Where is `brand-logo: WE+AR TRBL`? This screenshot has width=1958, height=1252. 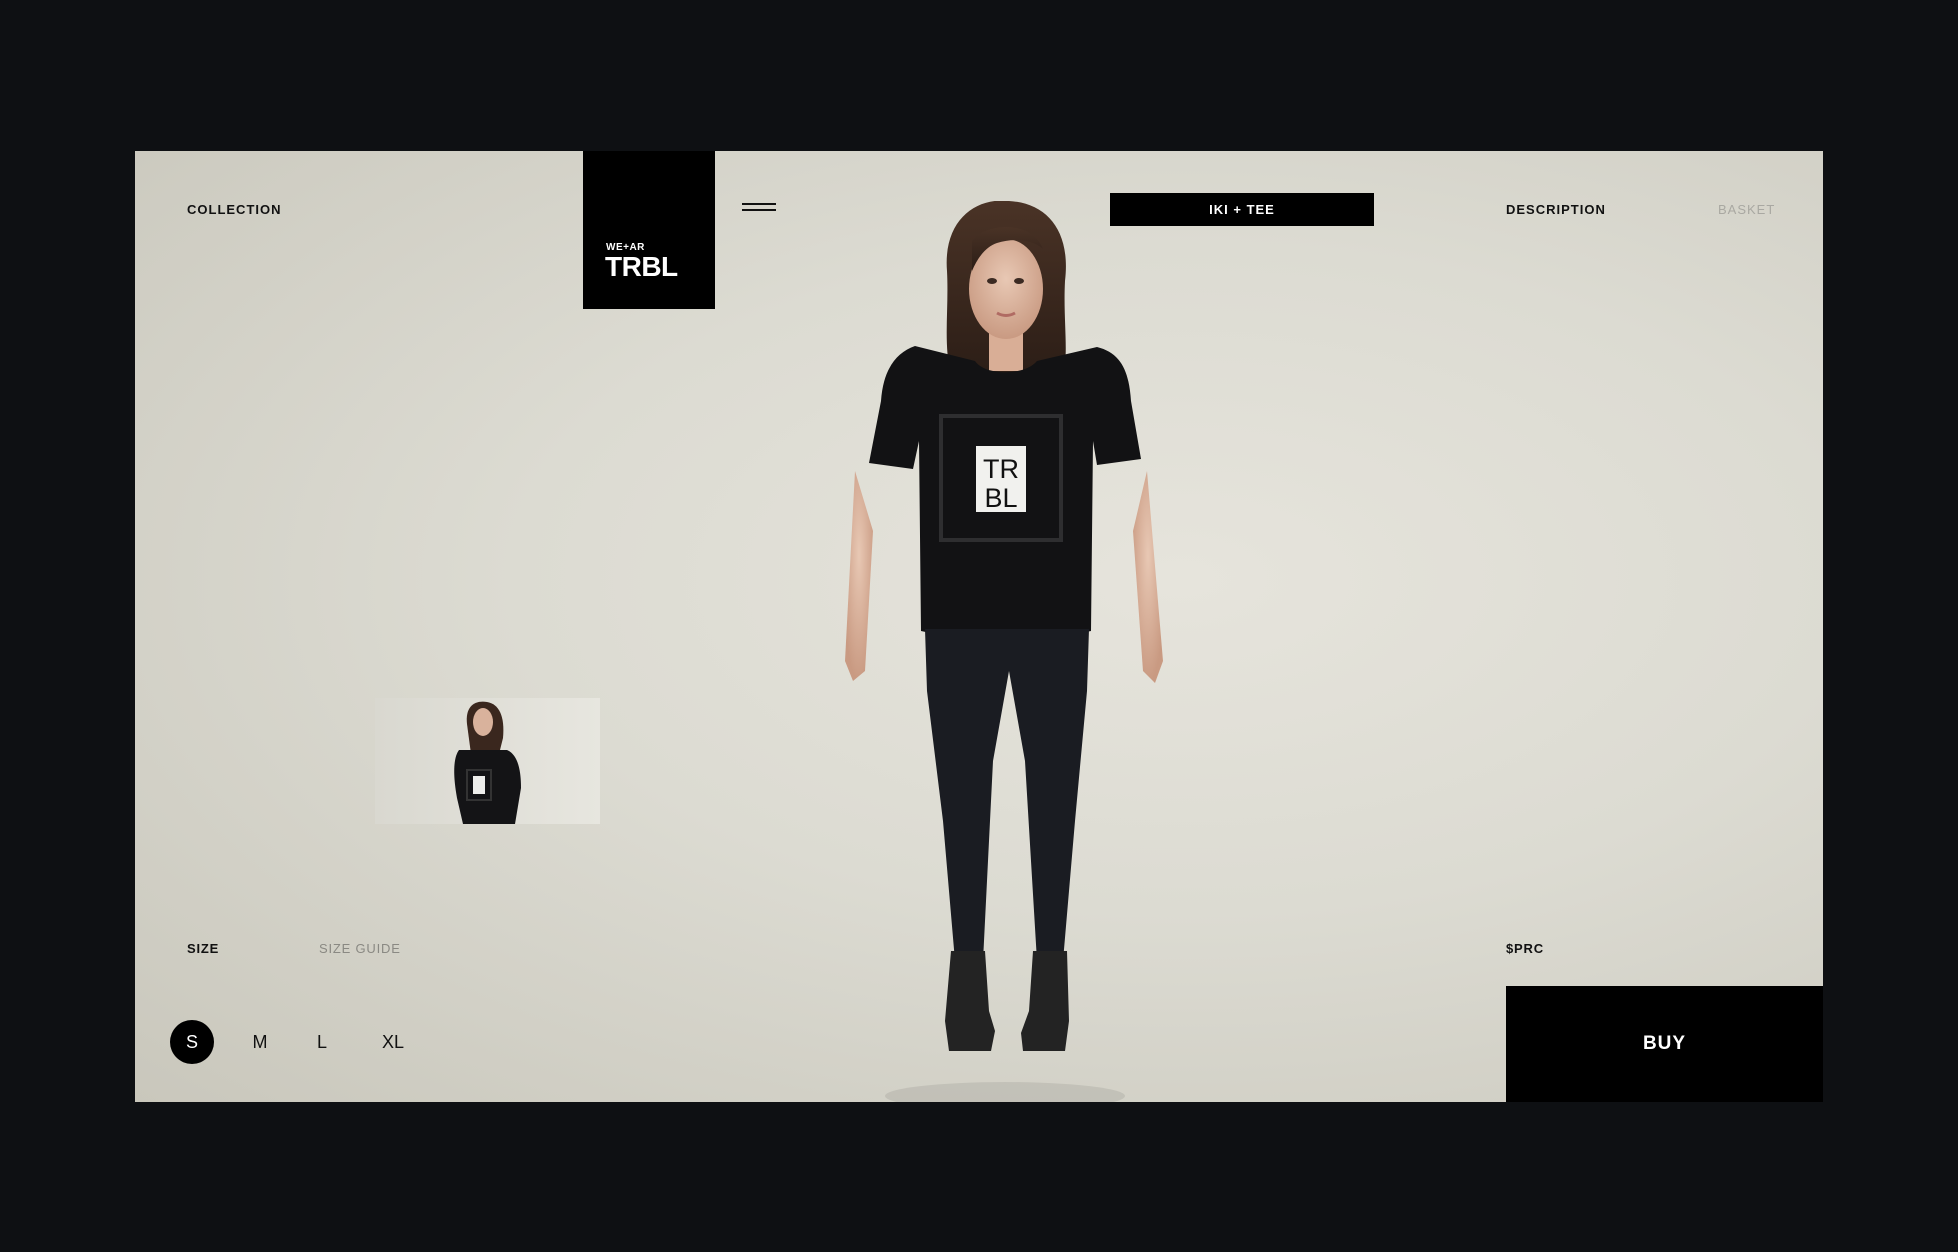
brand-logo: WE+AR TRBL is located at coordinates (649, 230).